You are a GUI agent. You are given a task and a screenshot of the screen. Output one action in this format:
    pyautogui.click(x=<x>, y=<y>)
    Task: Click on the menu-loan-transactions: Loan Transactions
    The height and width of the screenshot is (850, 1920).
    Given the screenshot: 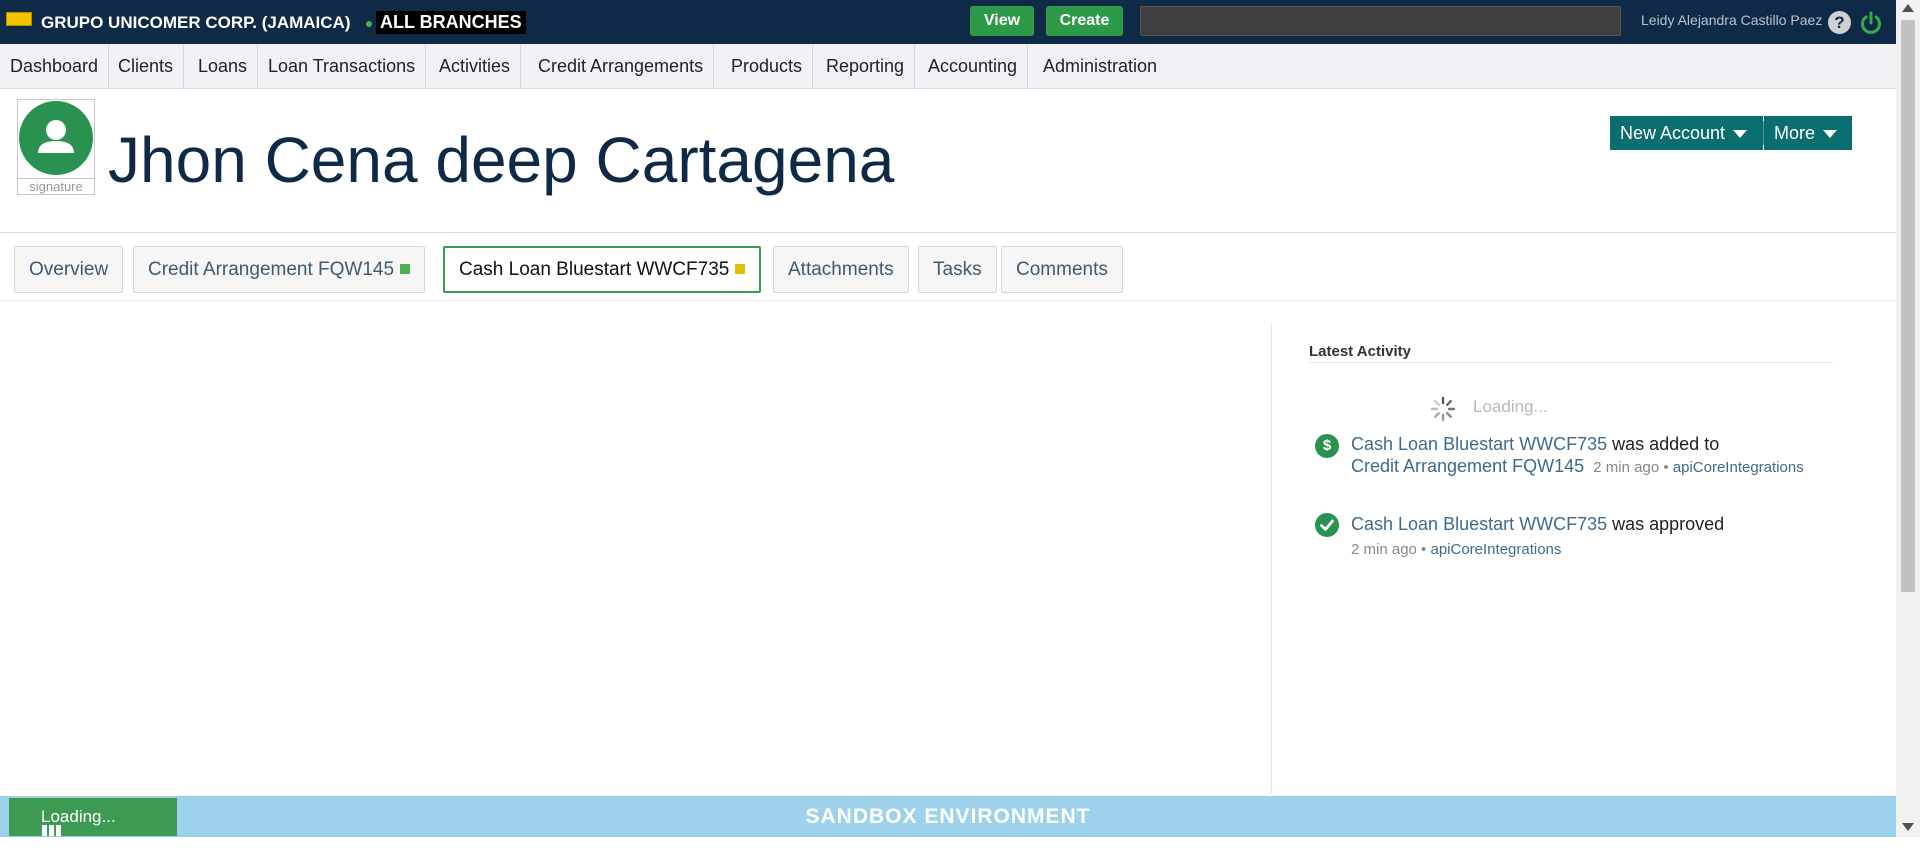 What is the action you would take?
    pyautogui.click(x=342, y=66)
    